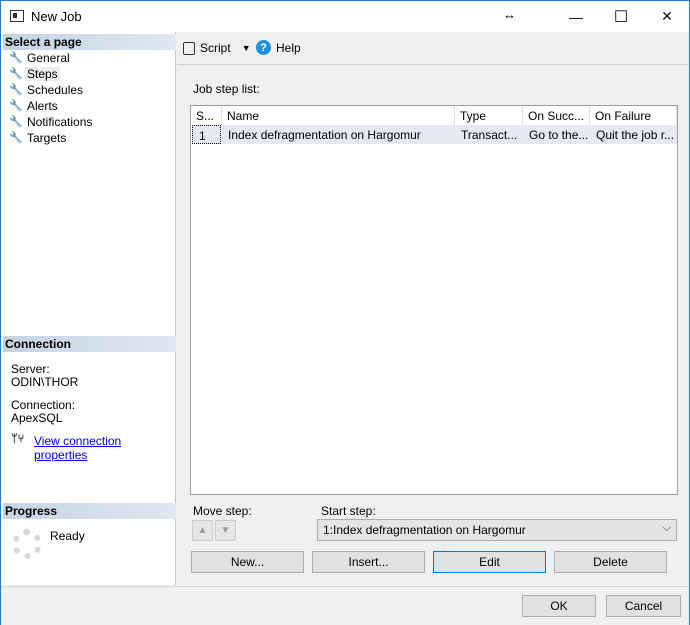 This screenshot has width=690, height=625. What do you see at coordinates (345, 16) in the screenshot?
I see `title-bar: New Job ↔ — ☐ ✕` at bounding box center [345, 16].